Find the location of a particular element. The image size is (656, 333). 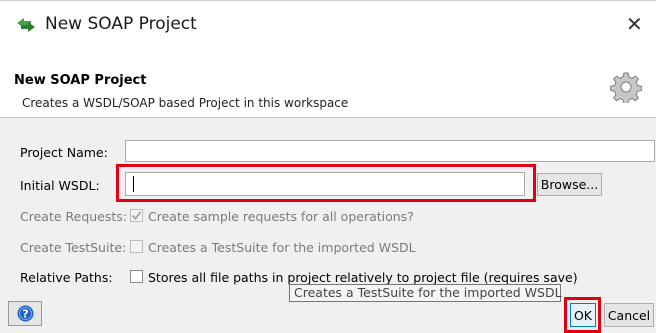

create-requests-checkbox is located at coordinates (136, 215).